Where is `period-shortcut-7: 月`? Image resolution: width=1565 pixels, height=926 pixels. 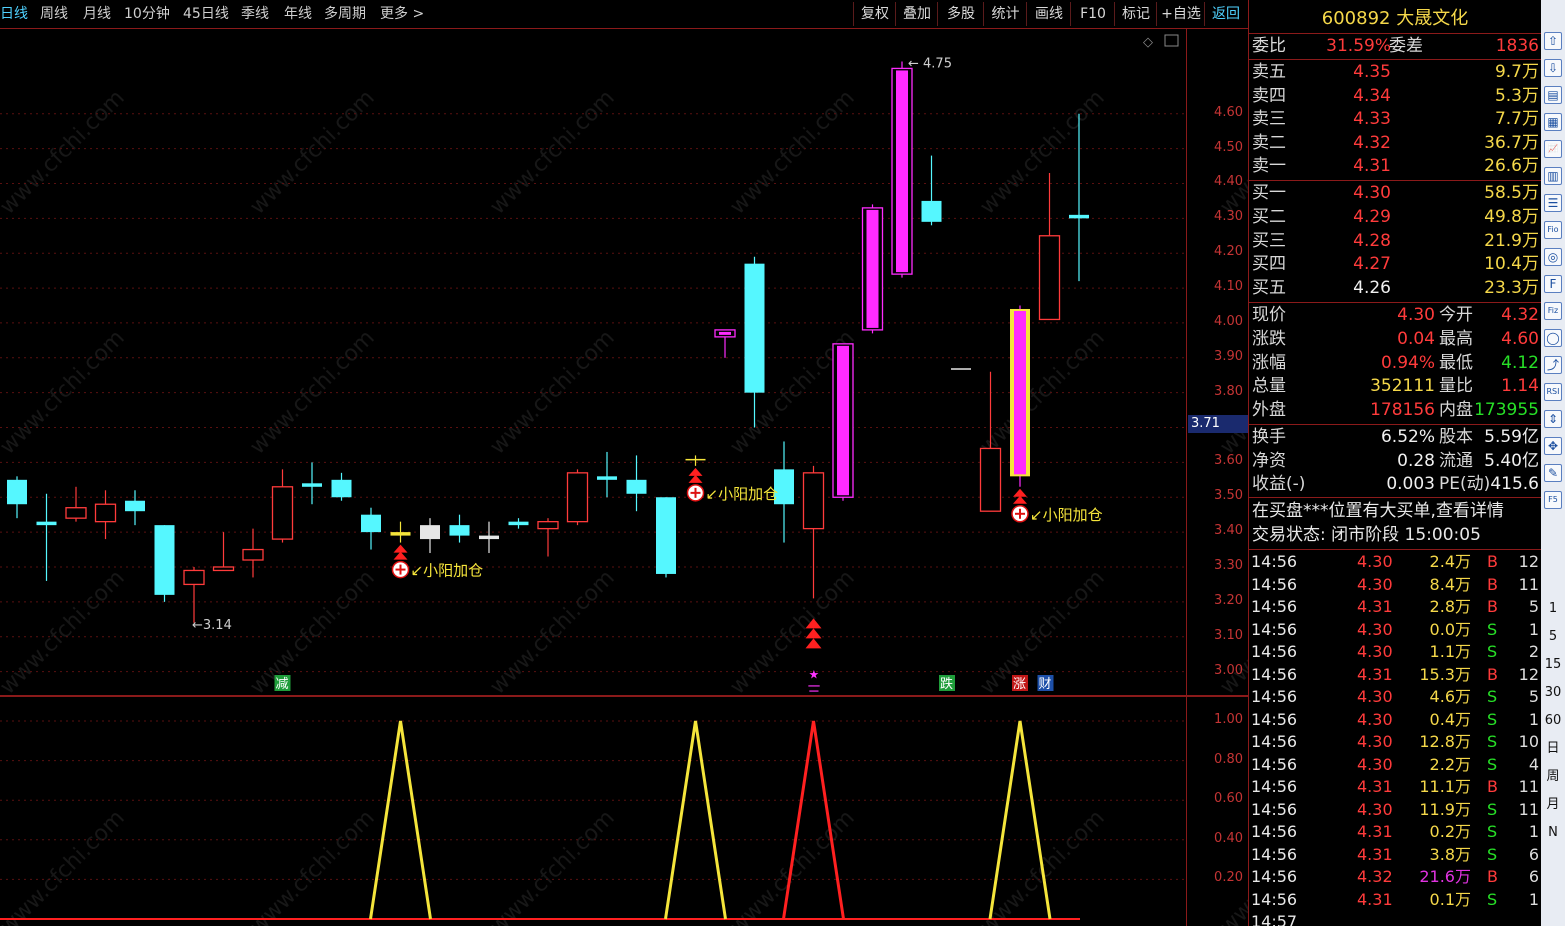 period-shortcut-7: 月 is located at coordinates (1553, 805).